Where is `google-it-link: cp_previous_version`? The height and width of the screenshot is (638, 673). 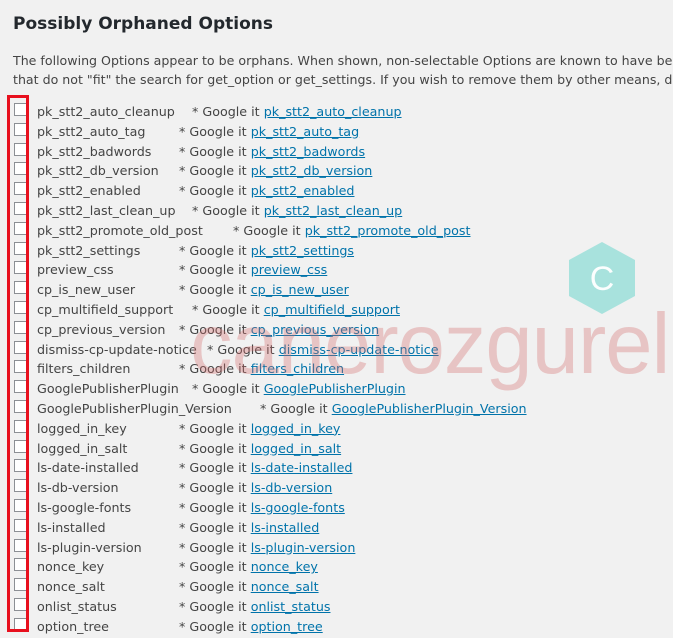
google-it-link: cp_previous_version is located at coordinates (315, 329).